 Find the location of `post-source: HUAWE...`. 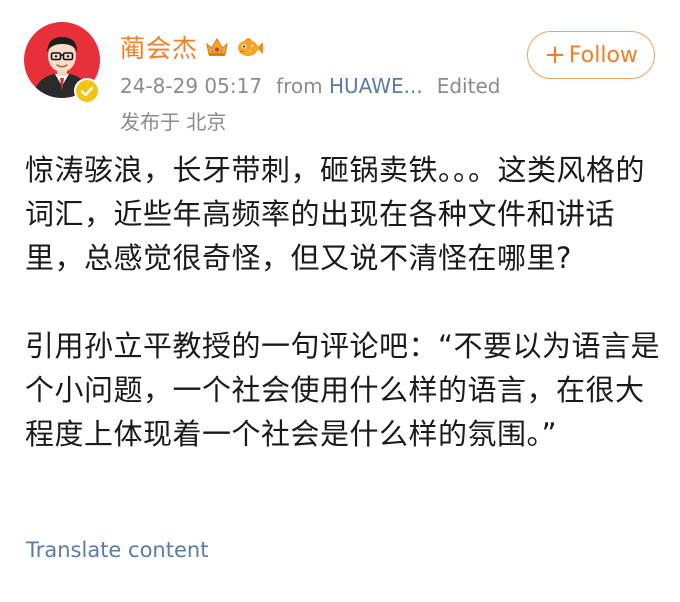

post-source: HUAWE... is located at coordinates (376, 86).